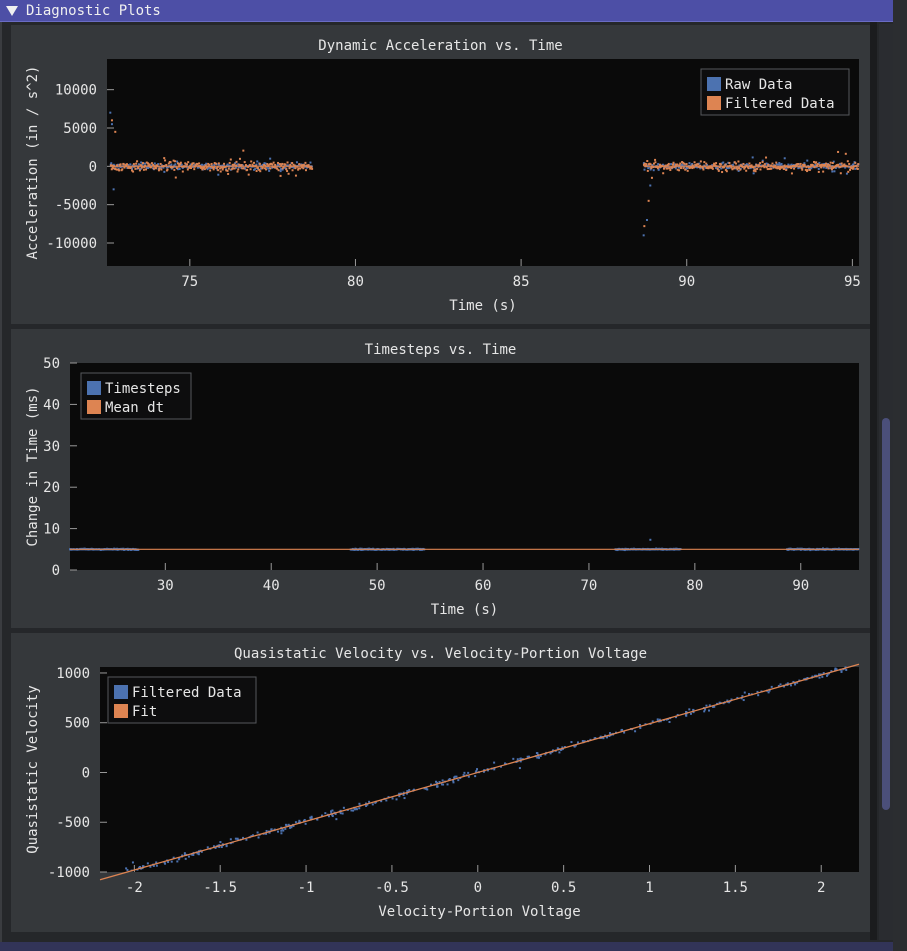 The width and height of the screenshot is (907, 951). I want to click on y-tick-label: 500, so click(77, 724).